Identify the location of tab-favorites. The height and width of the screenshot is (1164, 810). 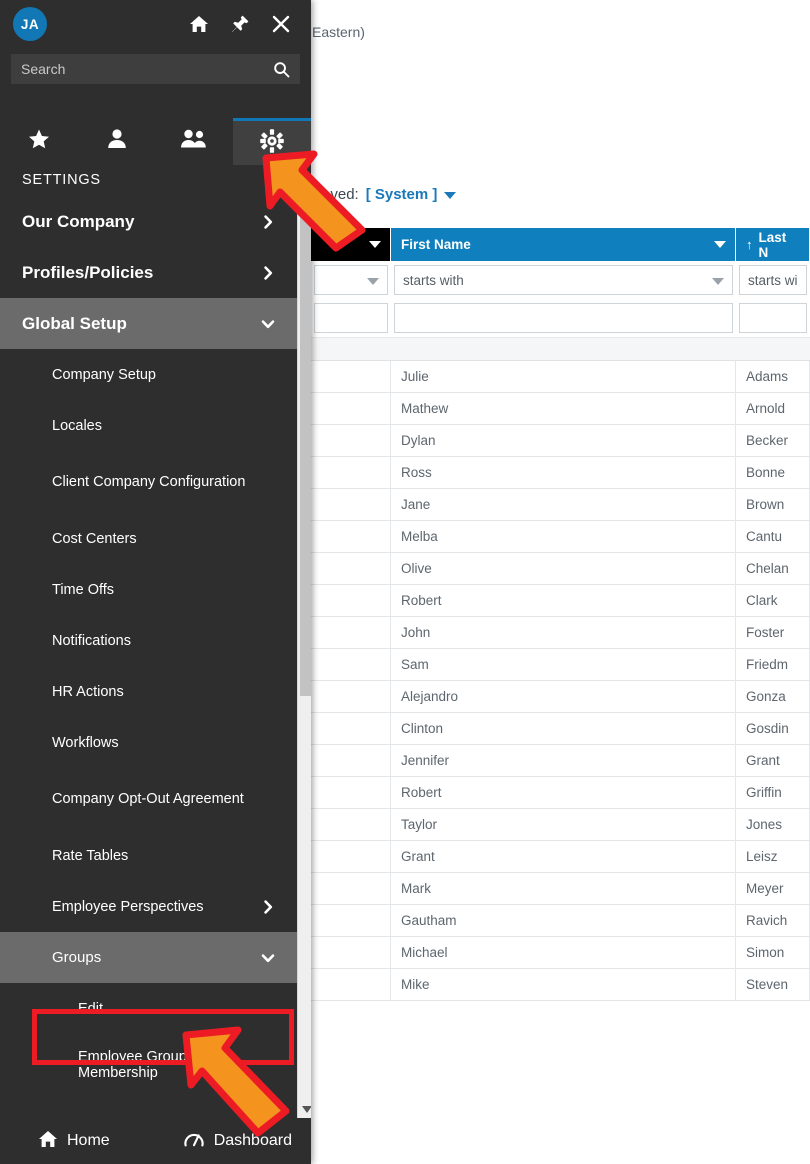
(39, 141).